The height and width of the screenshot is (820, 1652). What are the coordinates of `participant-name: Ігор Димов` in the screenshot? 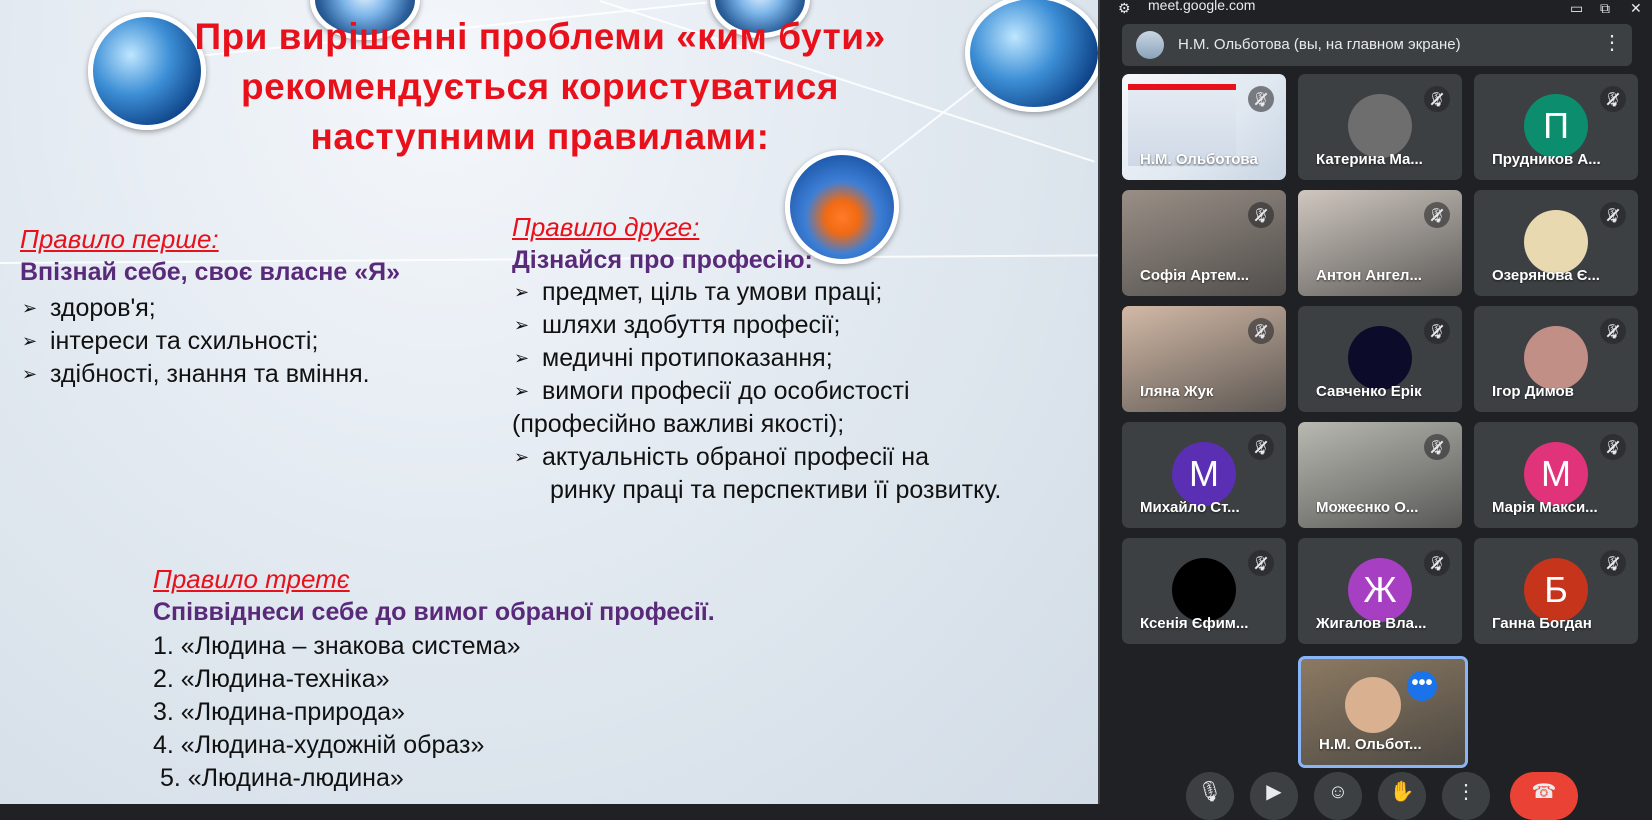 It's located at (1533, 391).